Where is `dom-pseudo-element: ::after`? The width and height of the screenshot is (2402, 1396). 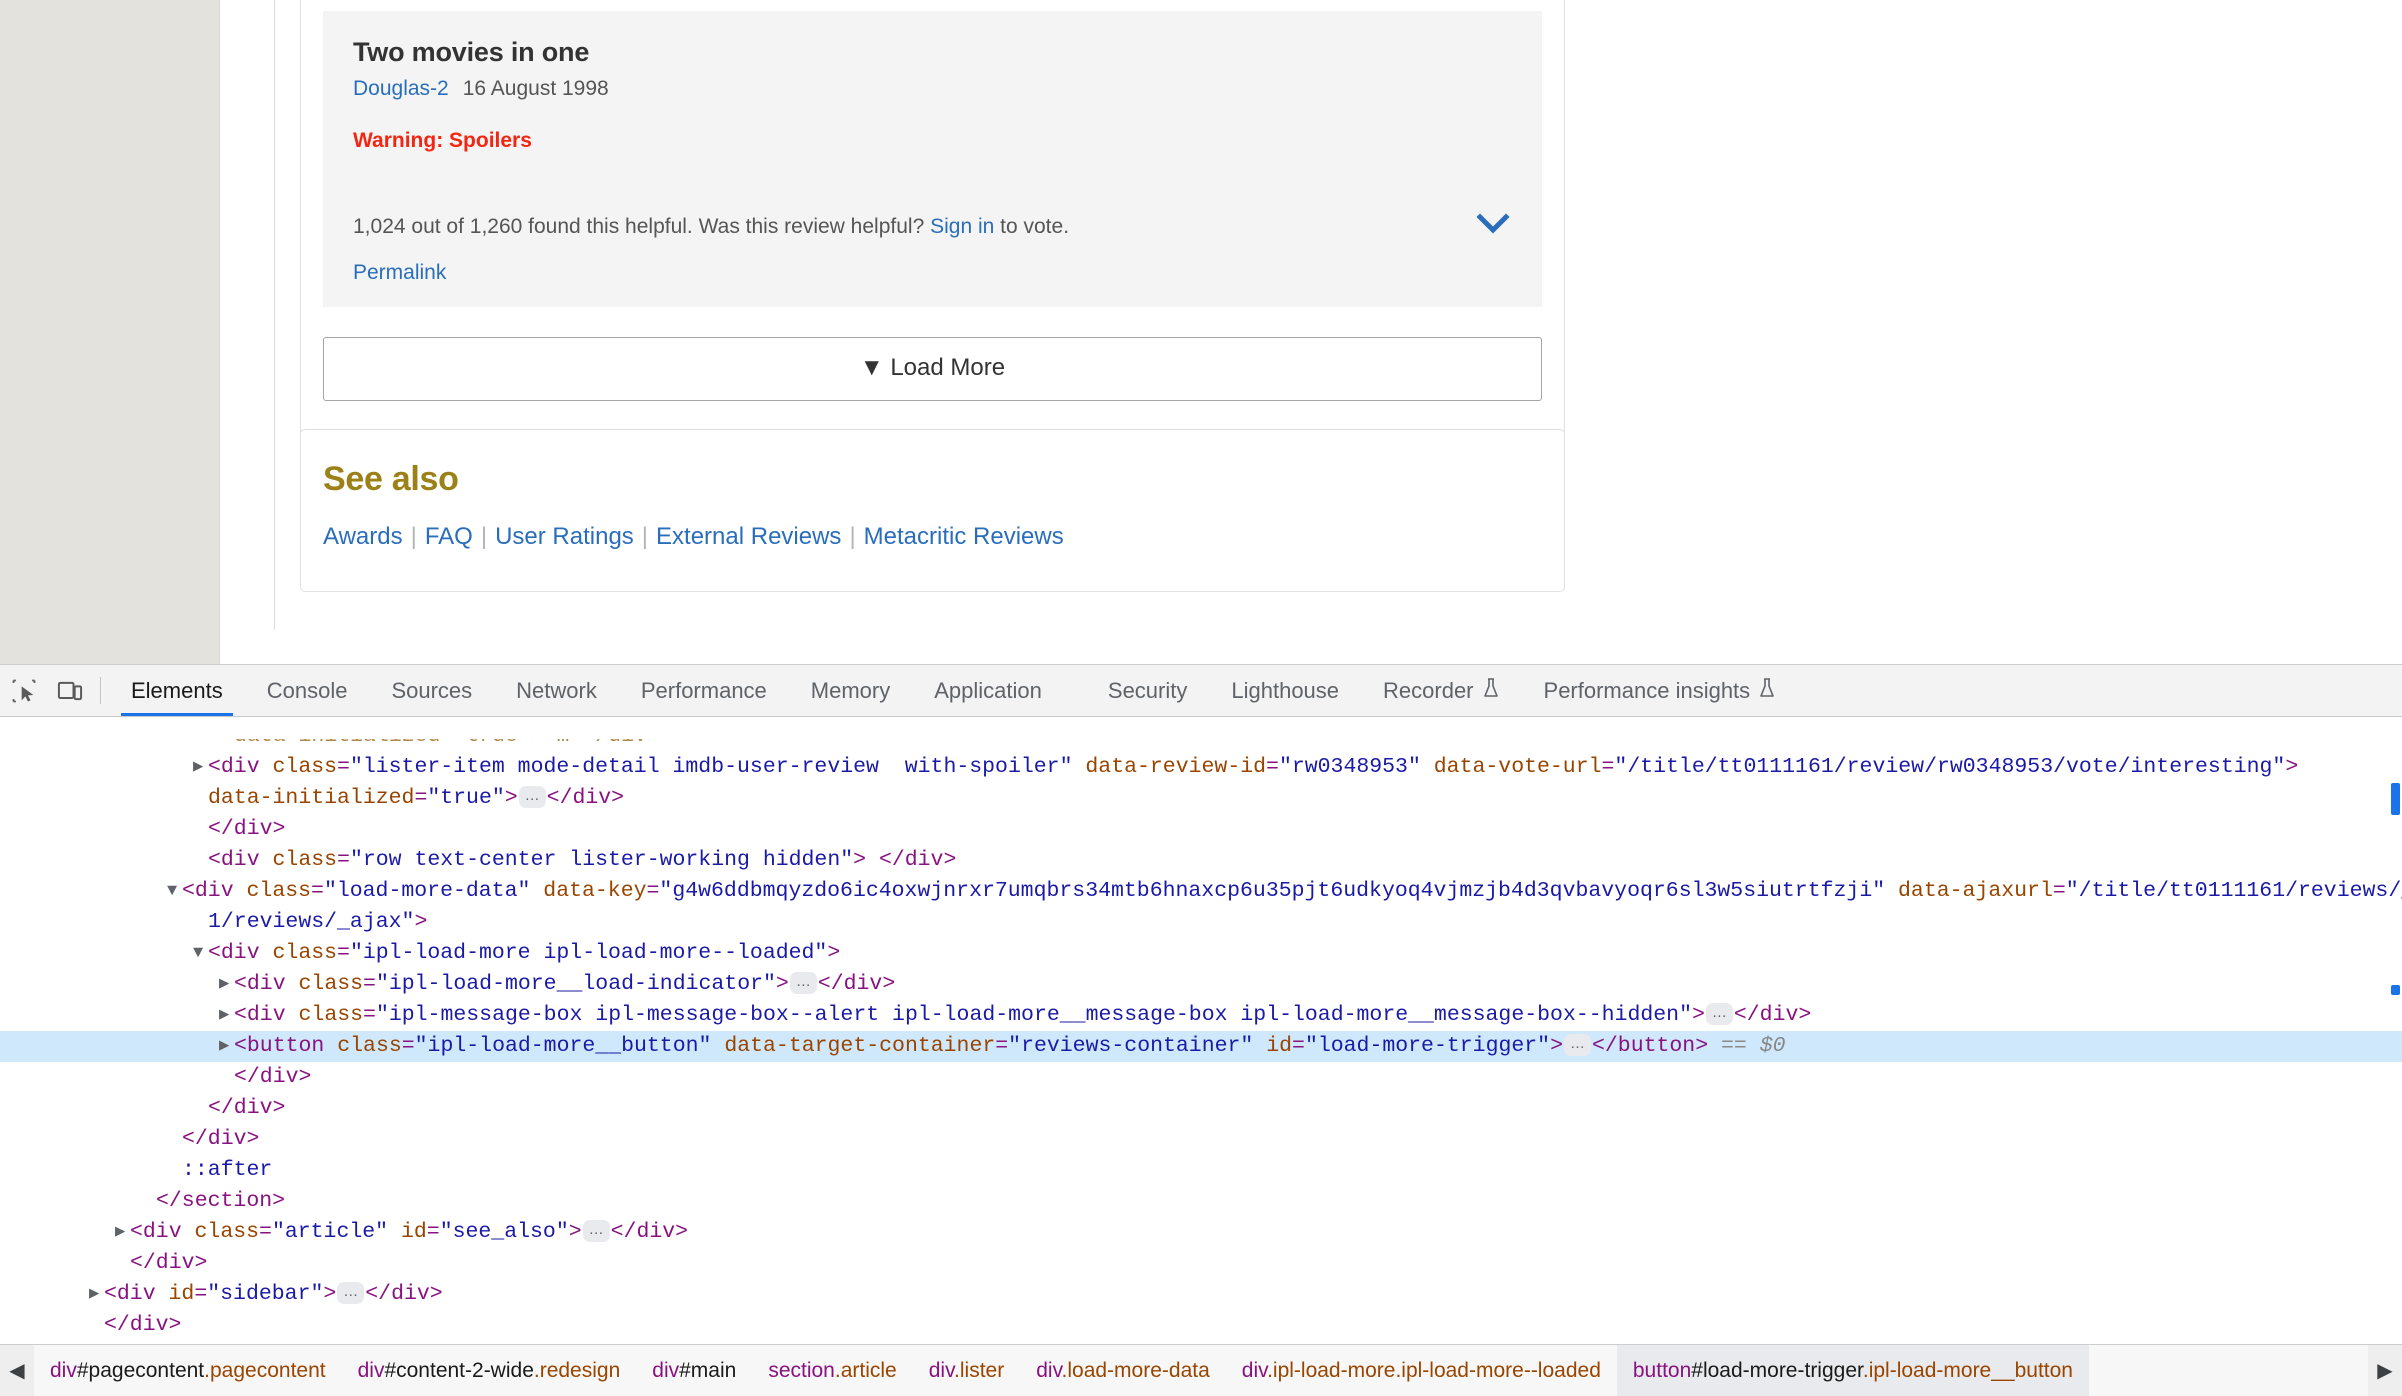
dom-pseudo-element: ::after is located at coordinates (1201, 1170).